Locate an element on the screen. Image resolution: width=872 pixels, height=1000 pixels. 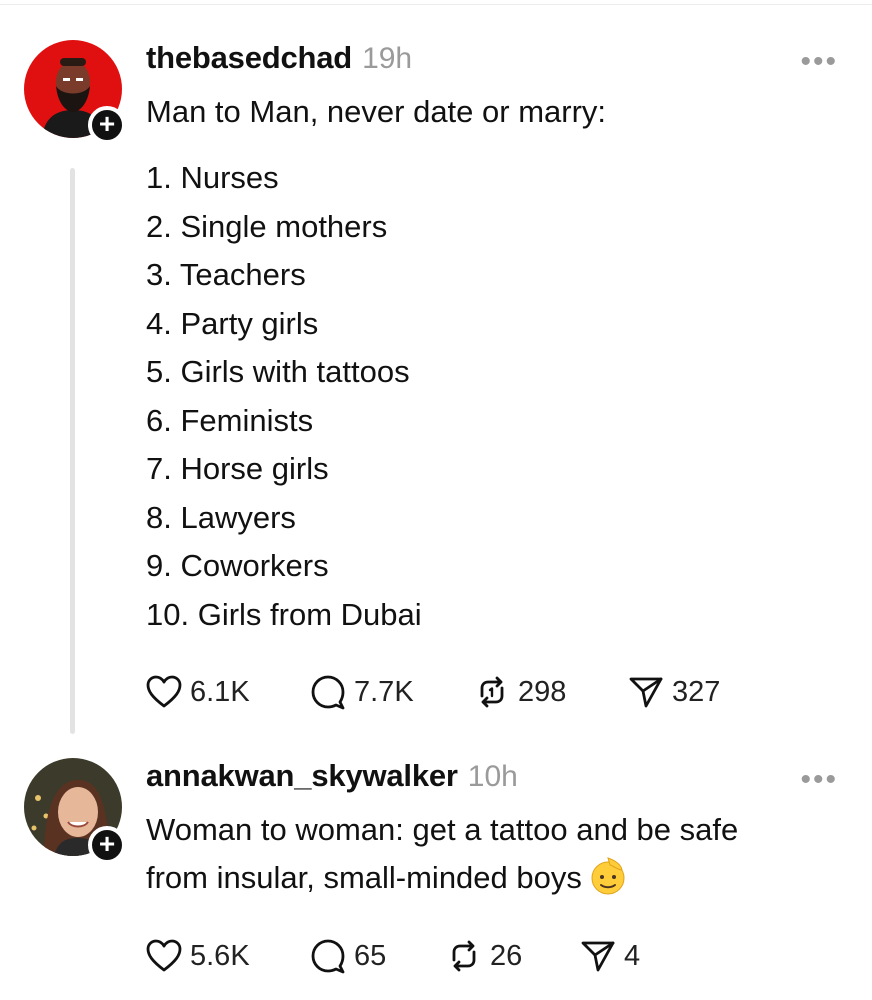
post-text-line: from insular, small-minded boys is located at coordinates (364, 877).